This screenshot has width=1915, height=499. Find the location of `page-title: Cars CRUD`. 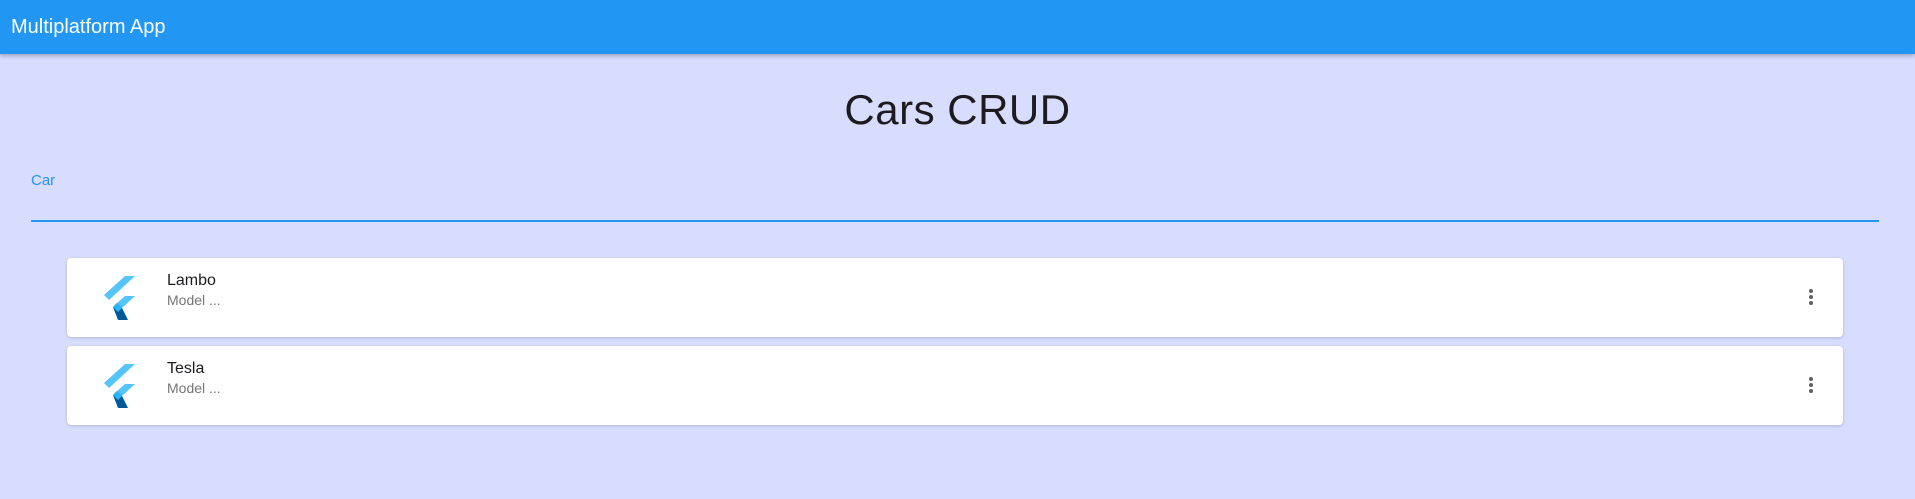

page-title: Cars CRUD is located at coordinates (957, 109).